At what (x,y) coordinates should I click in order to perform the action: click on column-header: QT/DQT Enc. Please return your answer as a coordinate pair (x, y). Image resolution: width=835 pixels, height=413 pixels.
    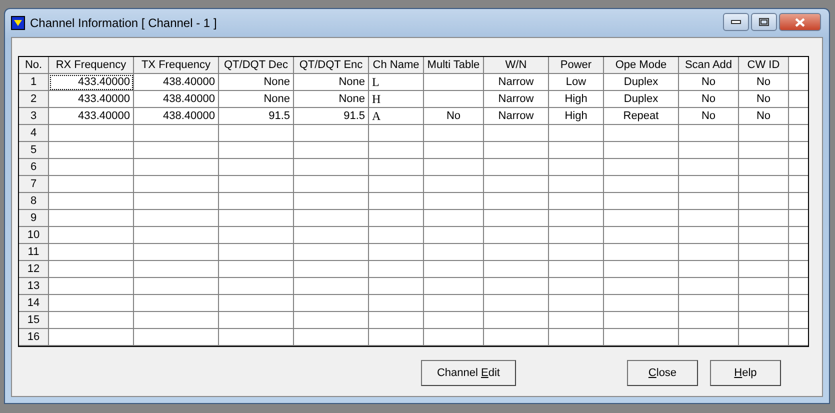
    Looking at the image, I should click on (331, 65).